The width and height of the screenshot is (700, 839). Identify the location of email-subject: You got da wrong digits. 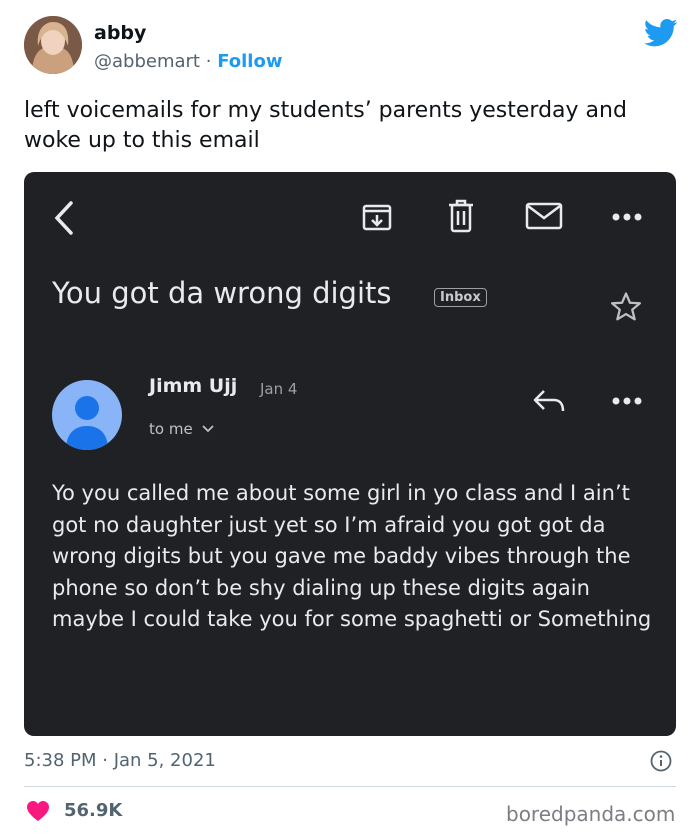
(222, 293).